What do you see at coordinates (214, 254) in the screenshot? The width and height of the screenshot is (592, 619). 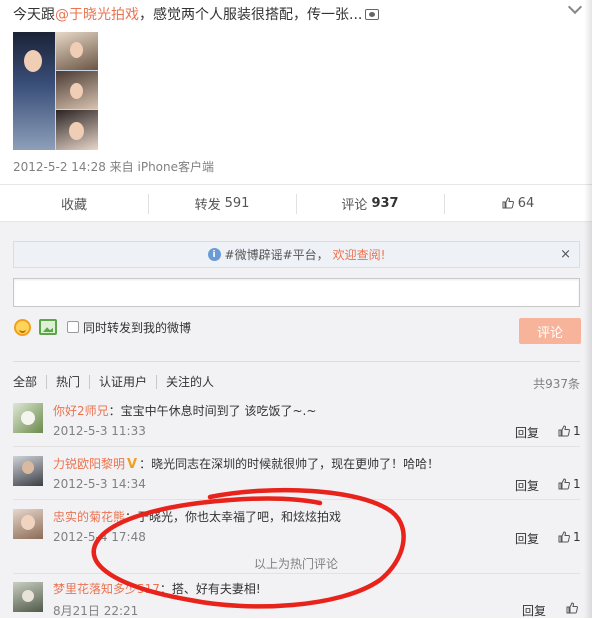 I see `info-icon: i` at bounding box center [214, 254].